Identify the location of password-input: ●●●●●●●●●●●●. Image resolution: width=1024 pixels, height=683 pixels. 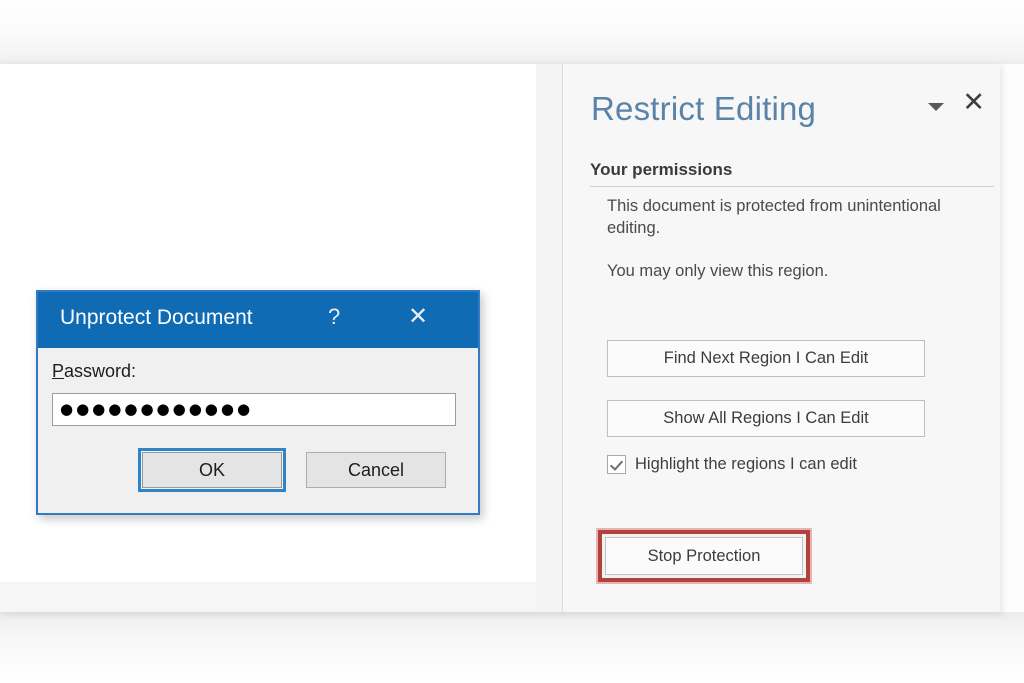
(254, 409).